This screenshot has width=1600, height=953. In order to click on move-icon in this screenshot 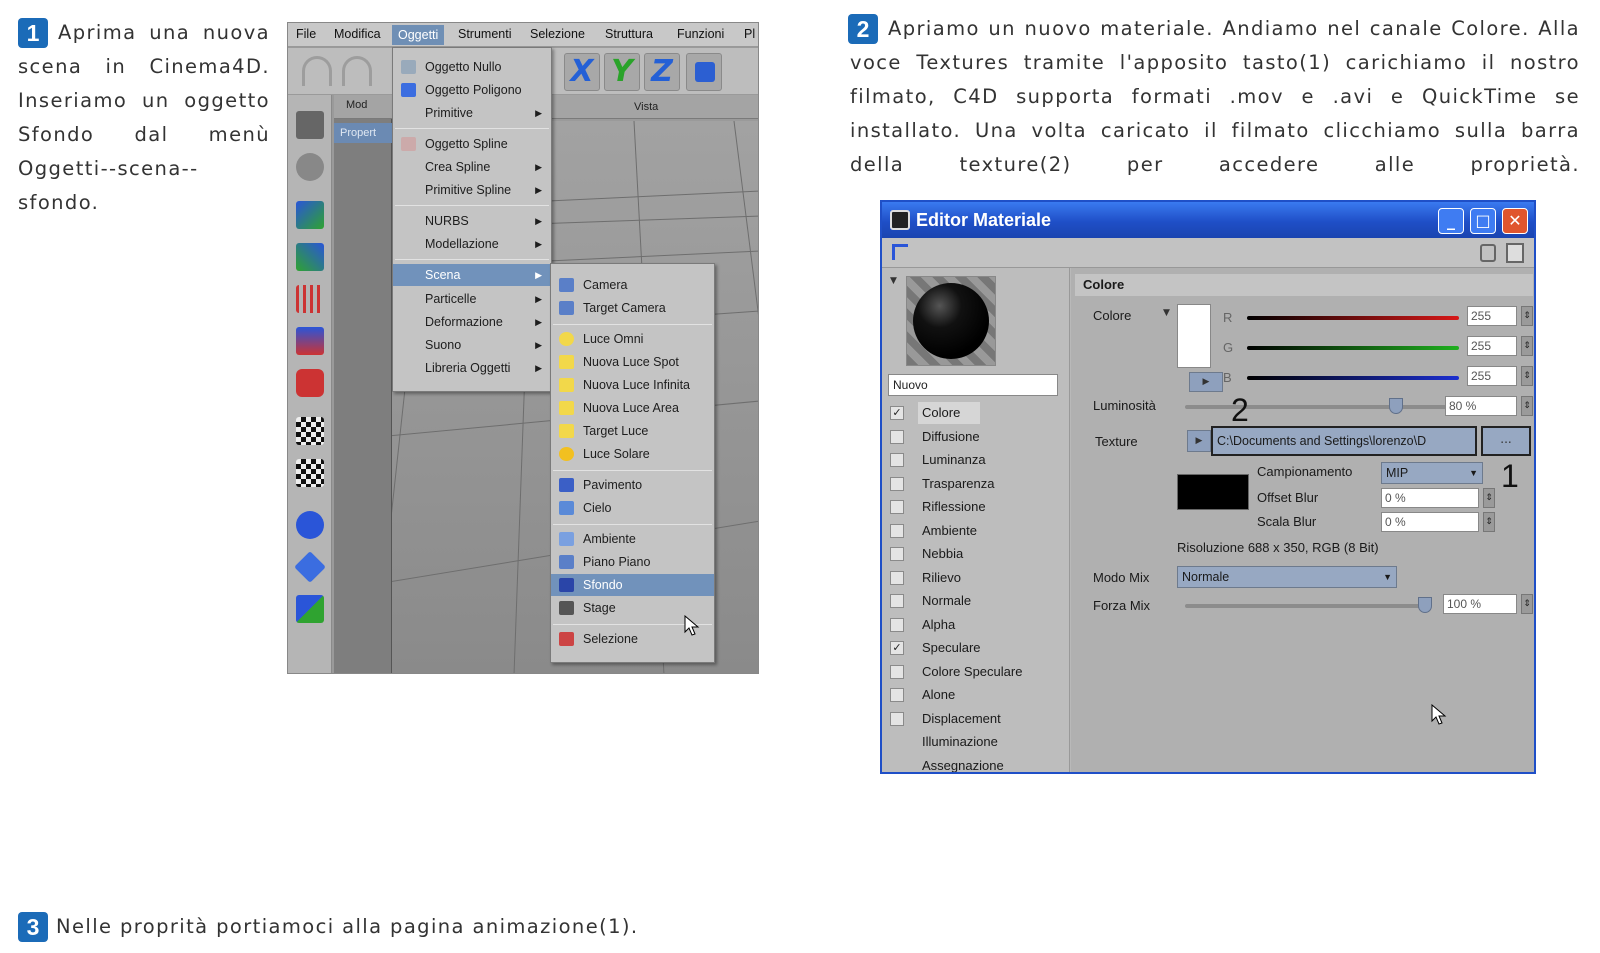, I will do `click(310, 215)`.